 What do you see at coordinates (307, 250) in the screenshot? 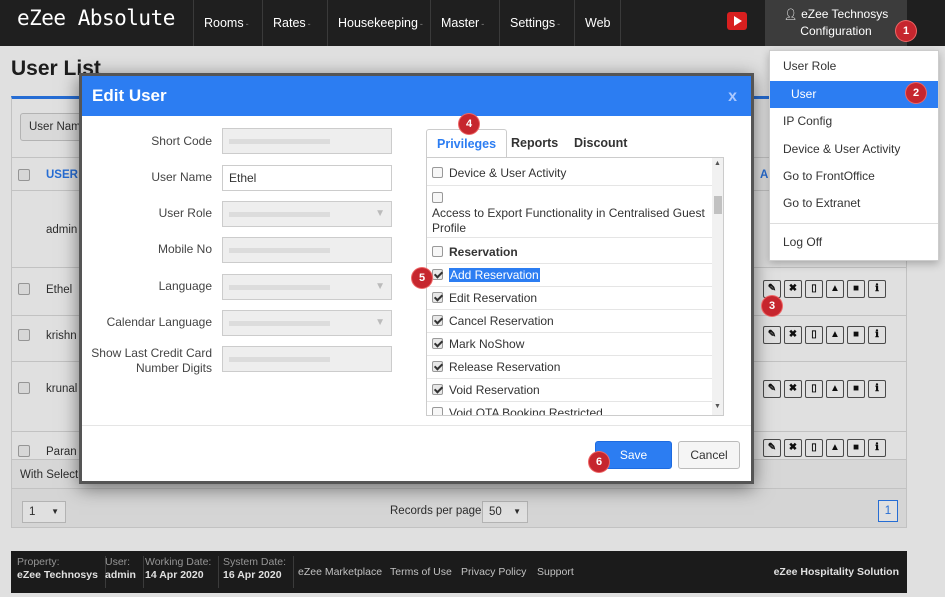
I see `mobile-no-input` at bounding box center [307, 250].